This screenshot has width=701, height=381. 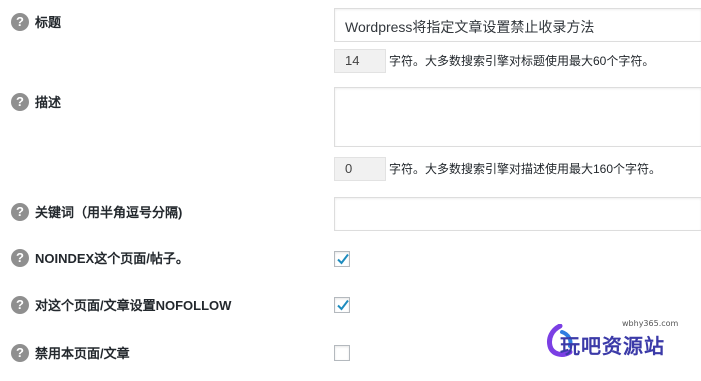 I want to click on noindex-label: ? NOINDEX这个页面/帖子。, so click(x=100, y=257).